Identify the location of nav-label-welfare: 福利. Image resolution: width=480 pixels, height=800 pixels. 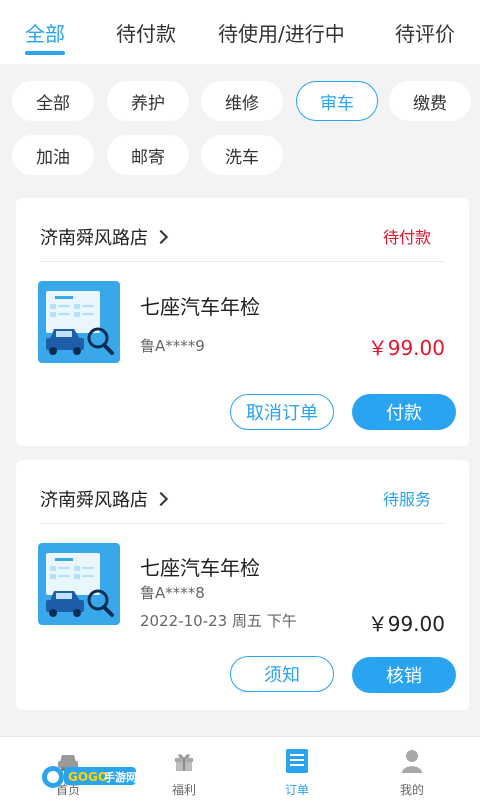
(183, 790).